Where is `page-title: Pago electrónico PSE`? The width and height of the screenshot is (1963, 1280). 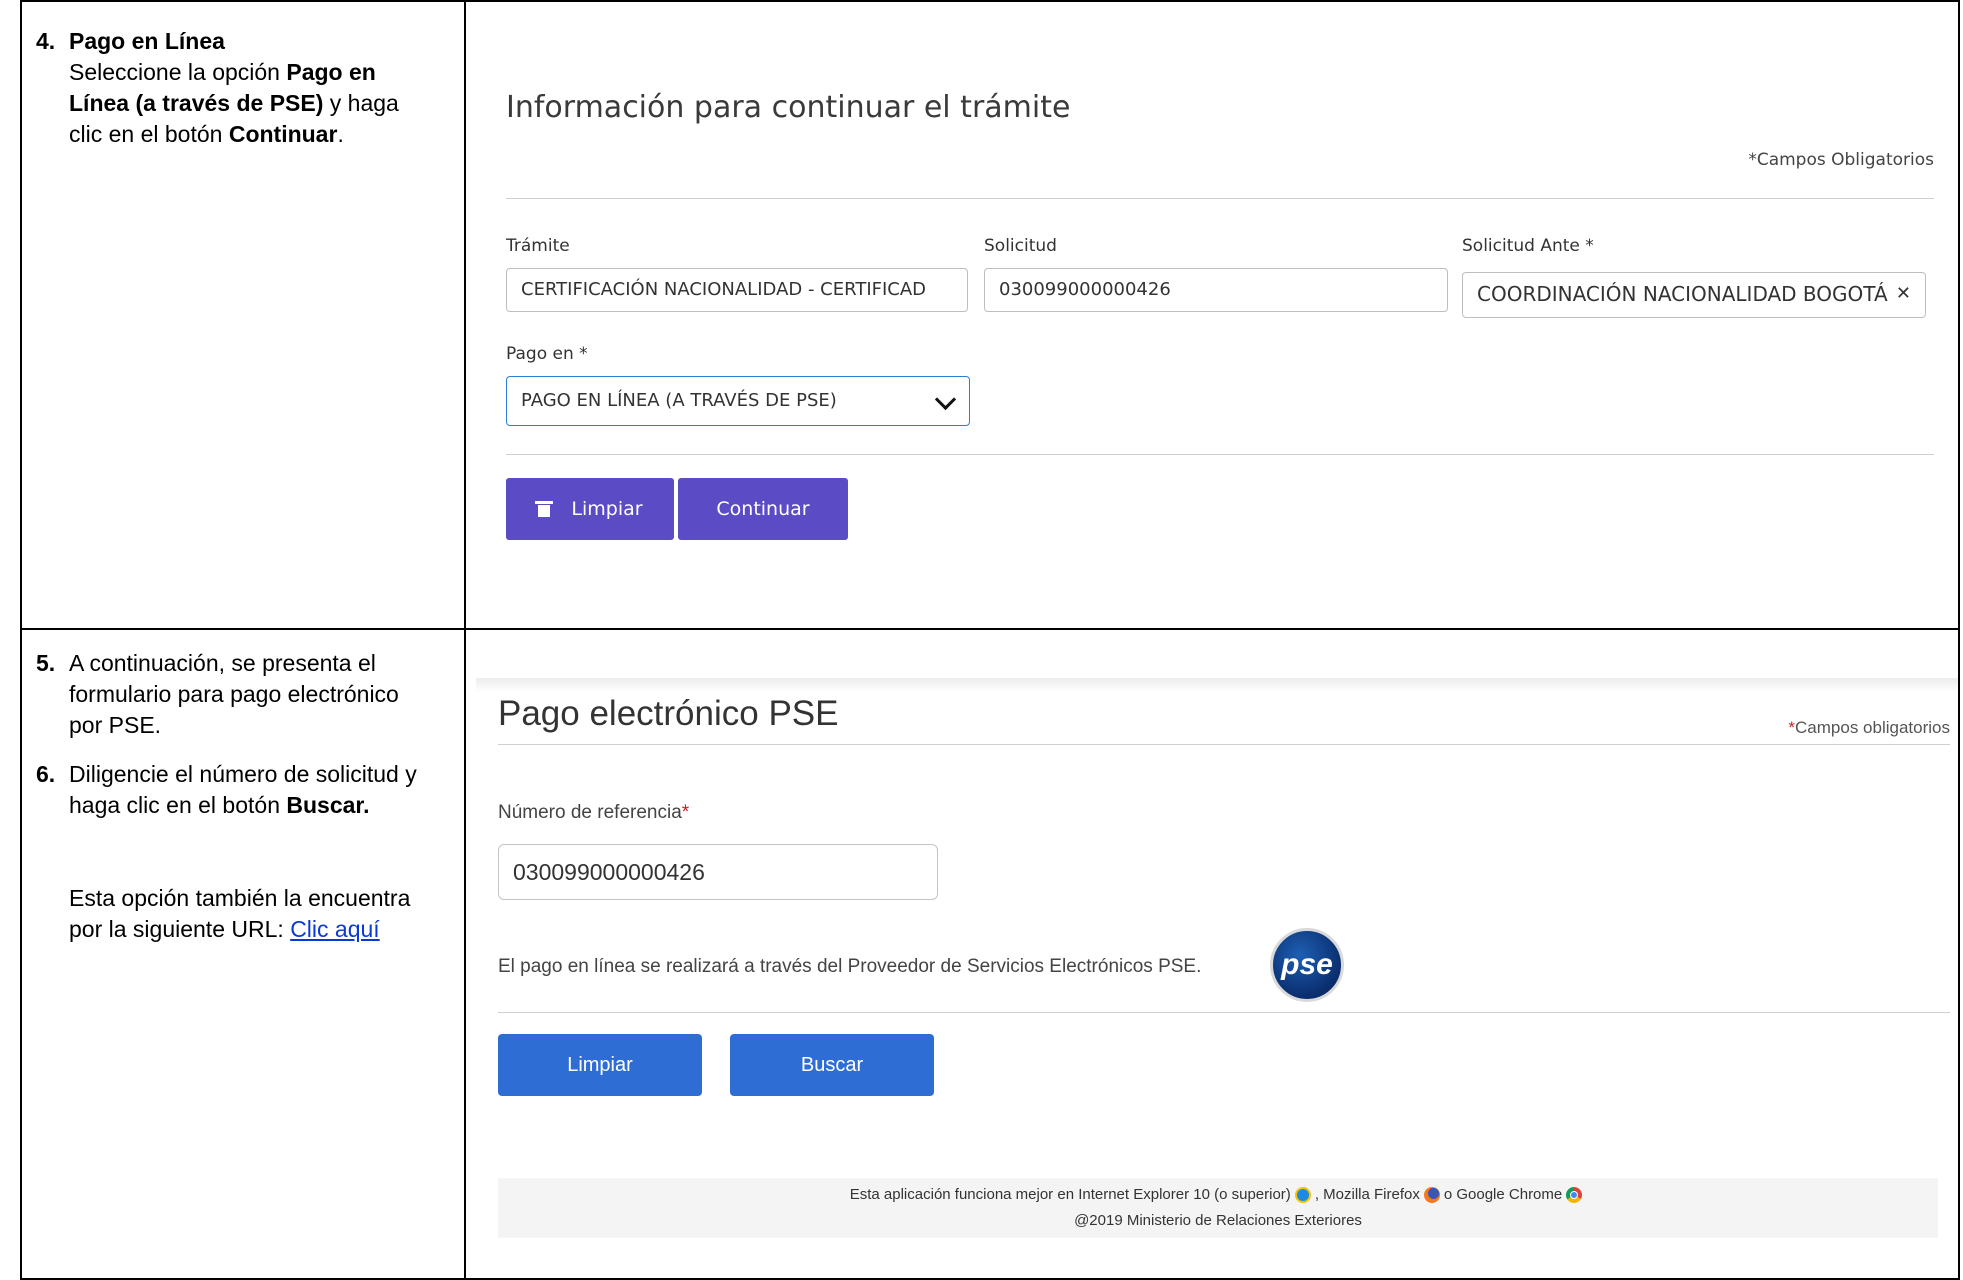
page-title: Pago electrónico PSE is located at coordinates (668, 713).